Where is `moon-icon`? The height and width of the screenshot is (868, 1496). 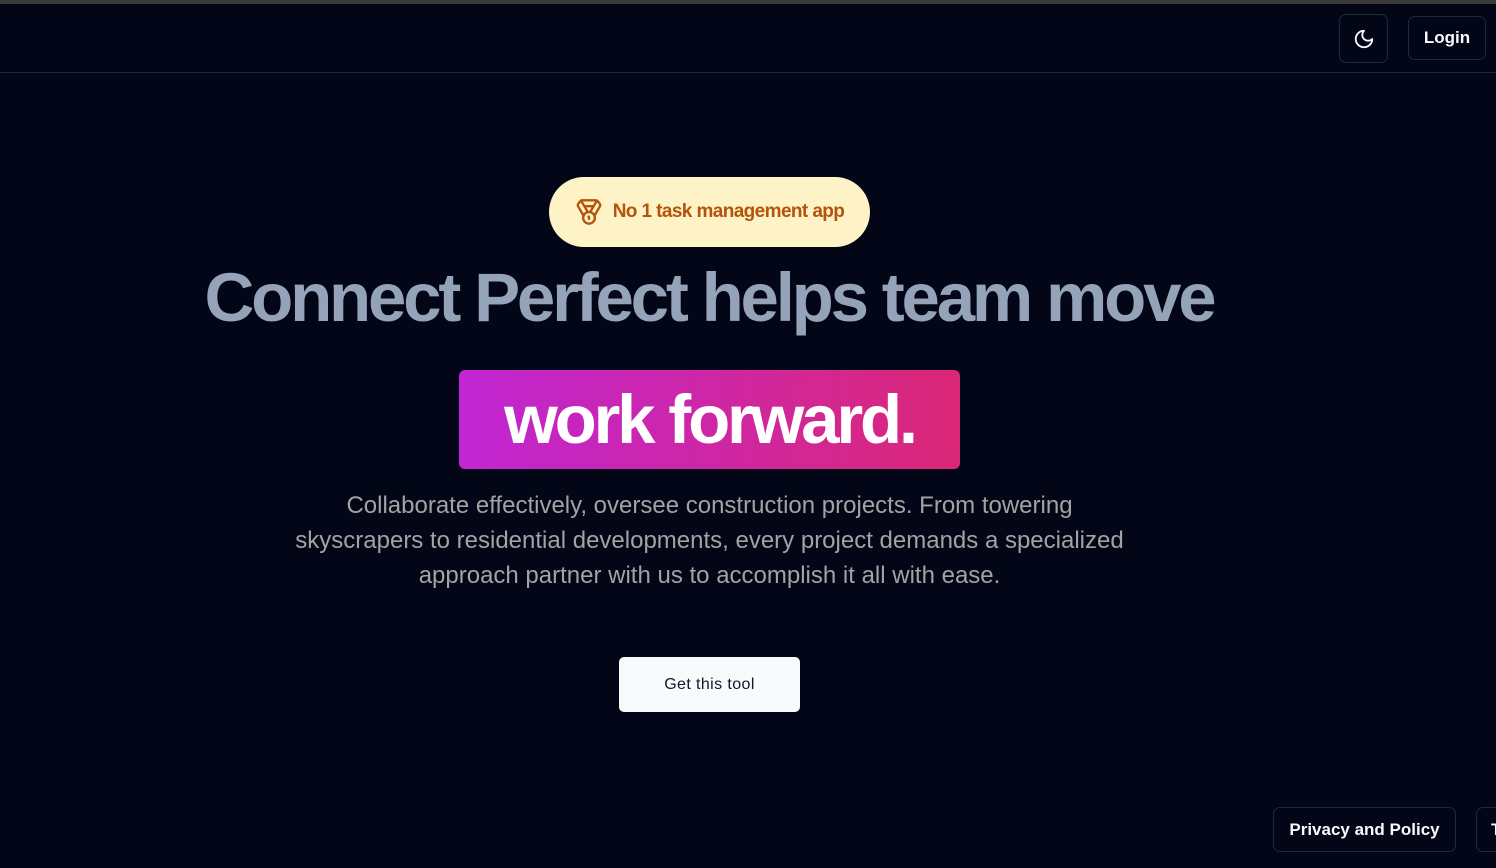 moon-icon is located at coordinates (1363, 38).